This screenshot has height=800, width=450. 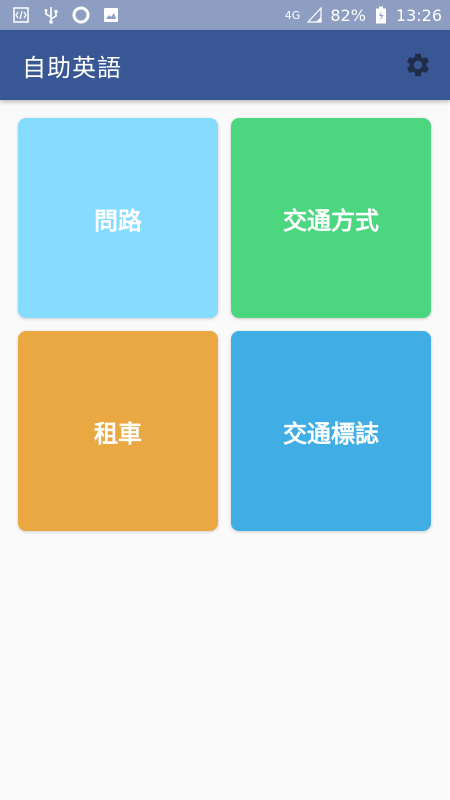 I want to click on battery-percentage: 82%, so click(x=348, y=15).